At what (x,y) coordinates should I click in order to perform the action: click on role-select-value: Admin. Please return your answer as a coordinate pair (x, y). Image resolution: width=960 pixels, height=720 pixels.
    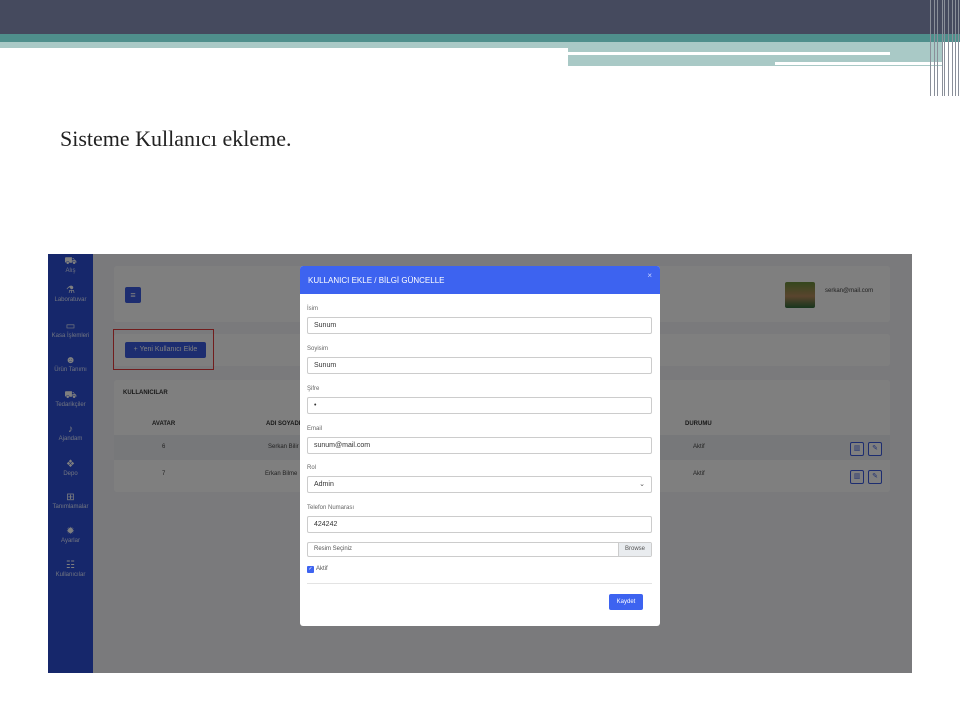
    Looking at the image, I should click on (324, 484).